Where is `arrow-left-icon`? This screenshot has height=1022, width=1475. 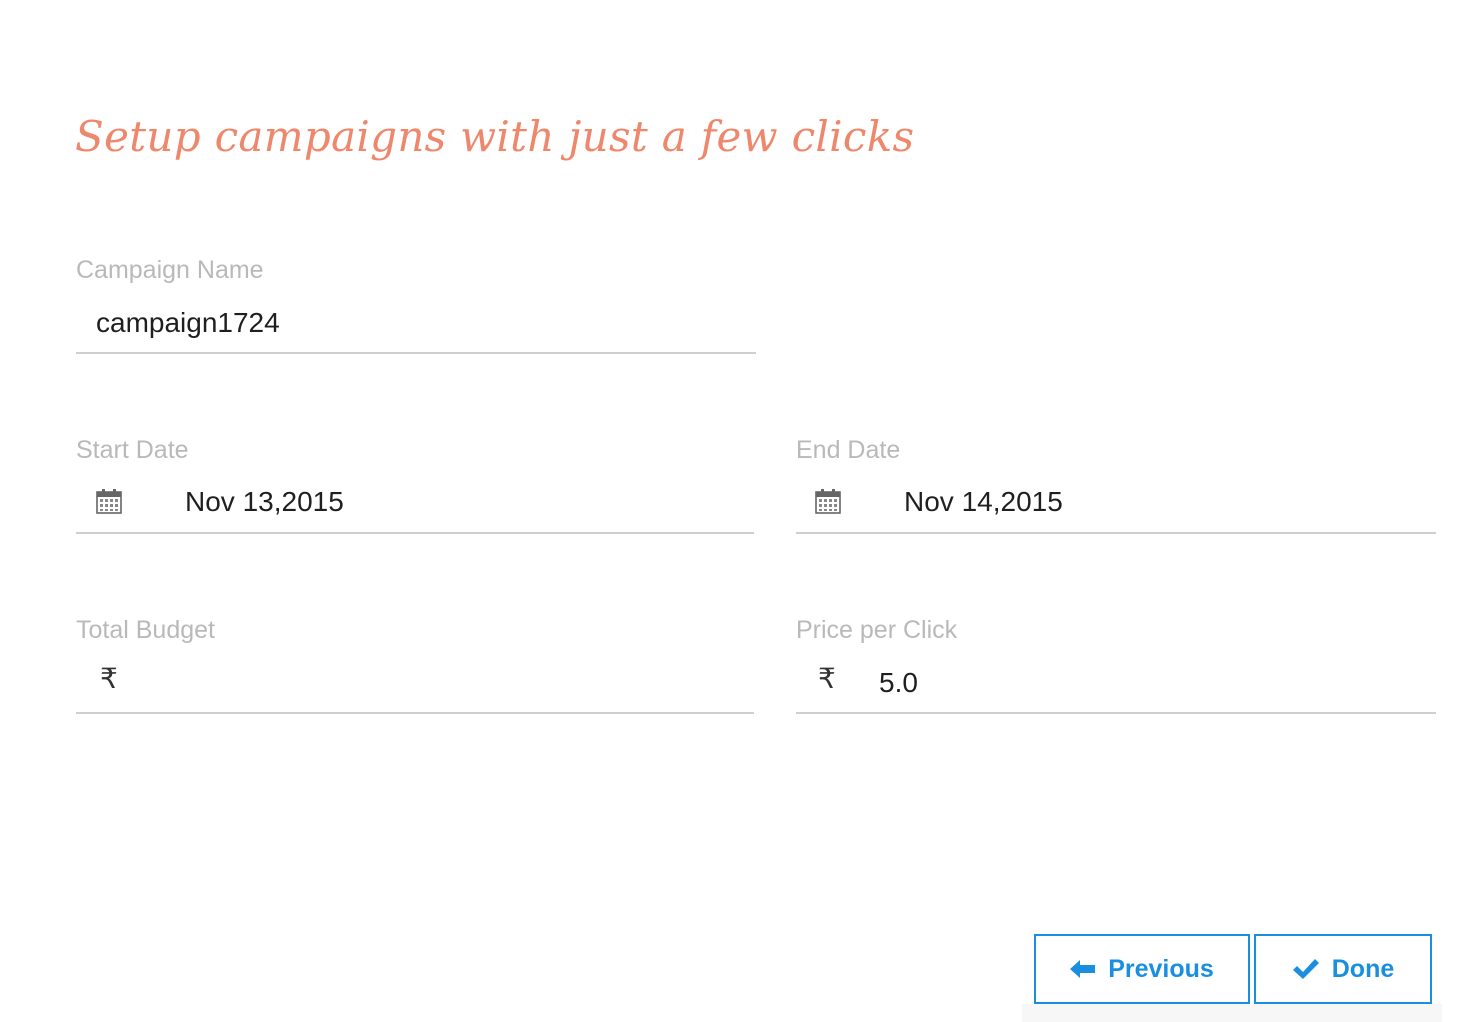 arrow-left-icon is located at coordinates (1083, 969).